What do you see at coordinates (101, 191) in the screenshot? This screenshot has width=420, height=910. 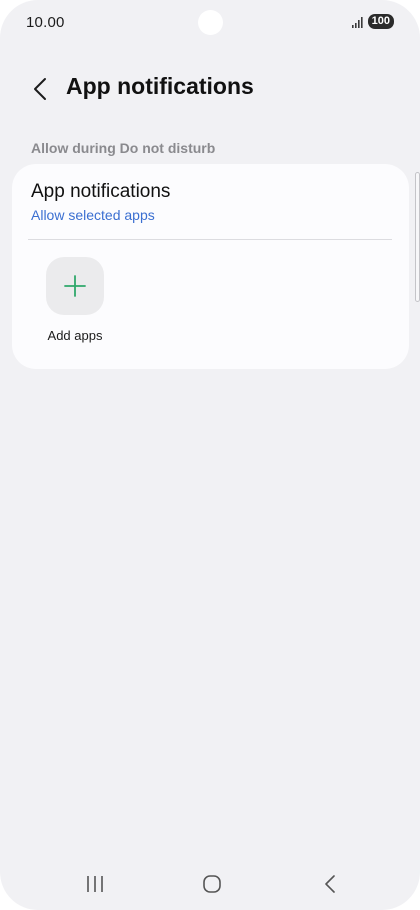 I see `setting-title: App notifications` at bounding box center [101, 191].